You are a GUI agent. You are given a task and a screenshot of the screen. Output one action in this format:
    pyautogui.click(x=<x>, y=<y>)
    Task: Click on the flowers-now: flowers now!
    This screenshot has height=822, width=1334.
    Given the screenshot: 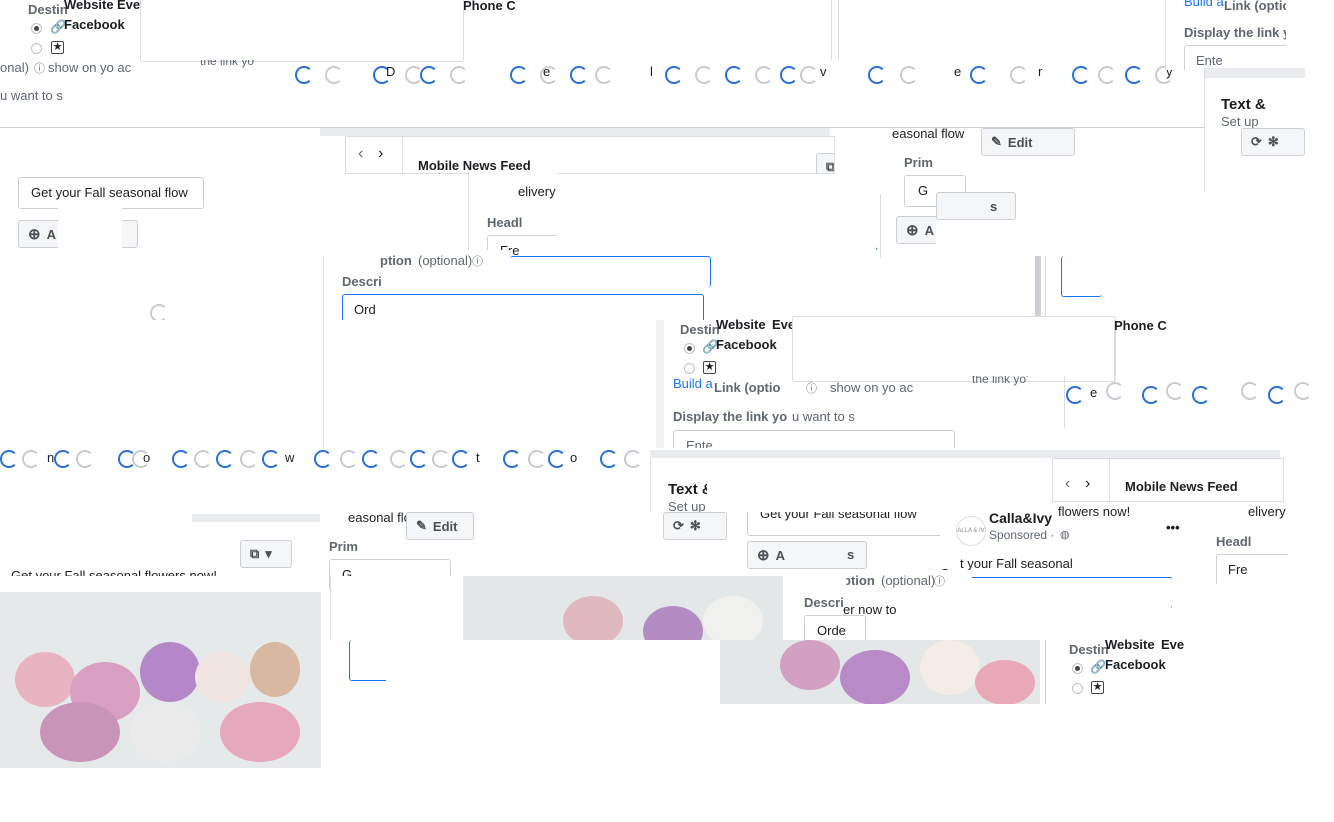 What is the action you would take?
    pyautogui.click(x=1094, y=511)
    